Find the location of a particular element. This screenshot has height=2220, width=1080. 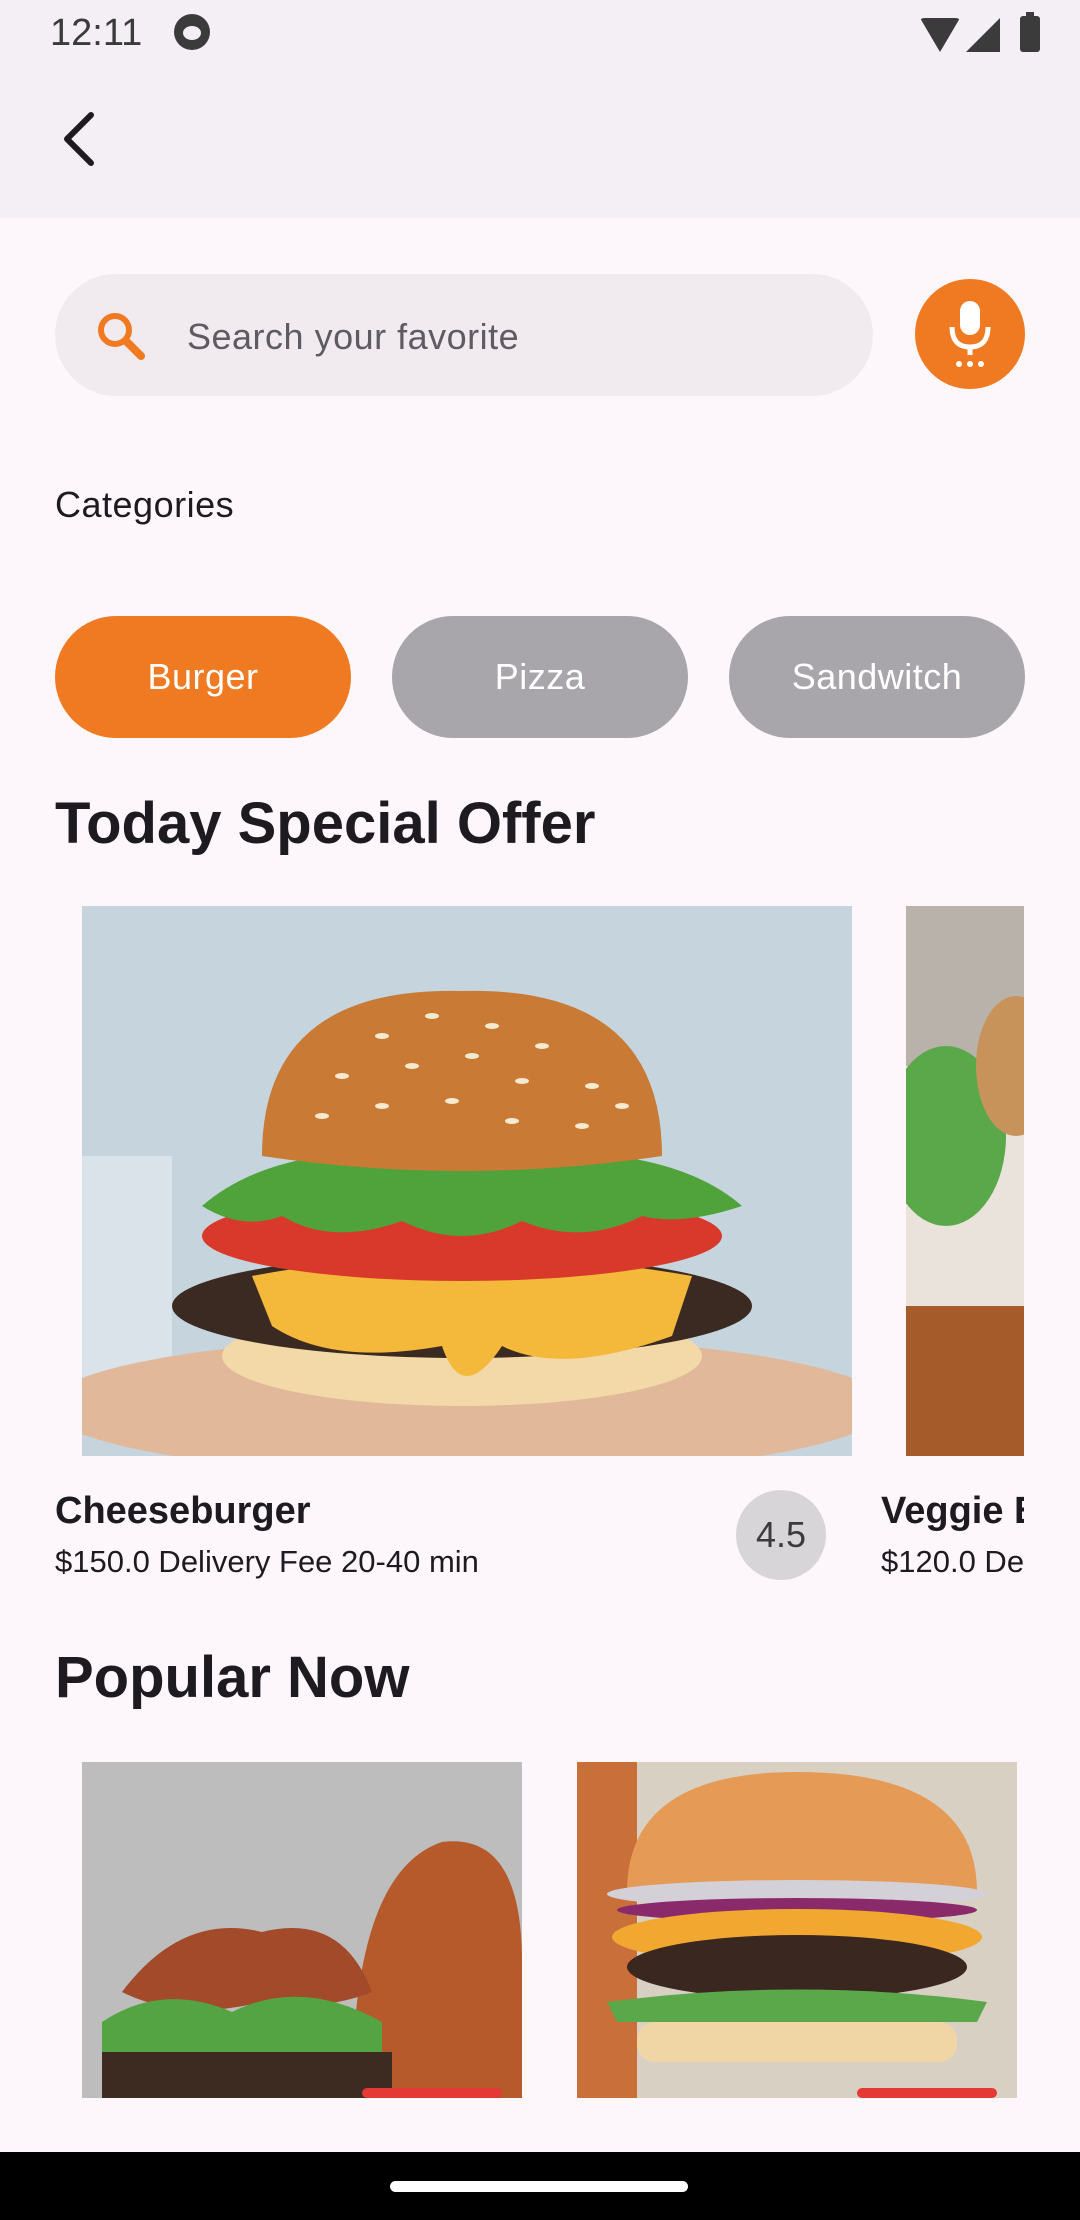

category-chip-burger: Burger is located at coordinates (203, 677).